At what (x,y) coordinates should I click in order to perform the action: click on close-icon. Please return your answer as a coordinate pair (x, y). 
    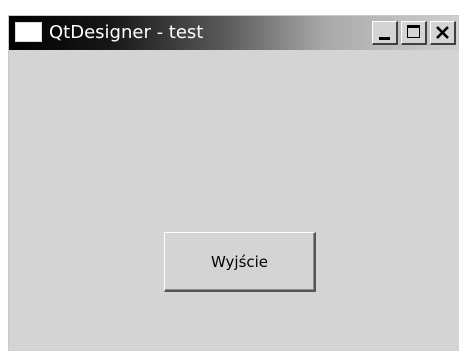
    Looking at the image, I should click on (442, 32).